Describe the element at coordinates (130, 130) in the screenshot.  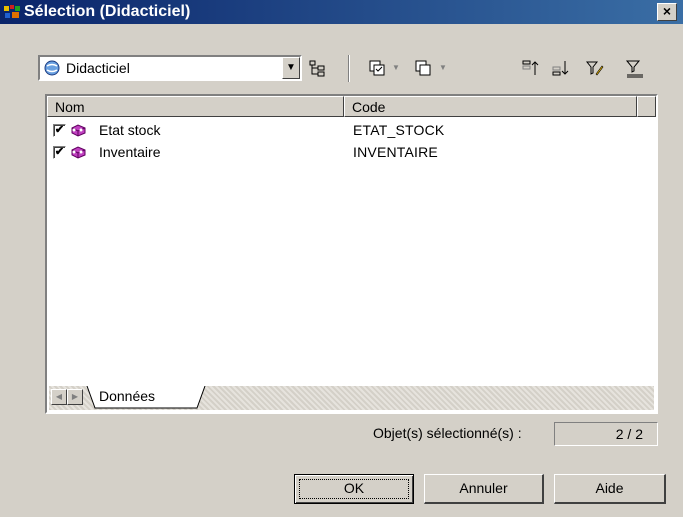
I see `row-name: Etat stock` at that location.